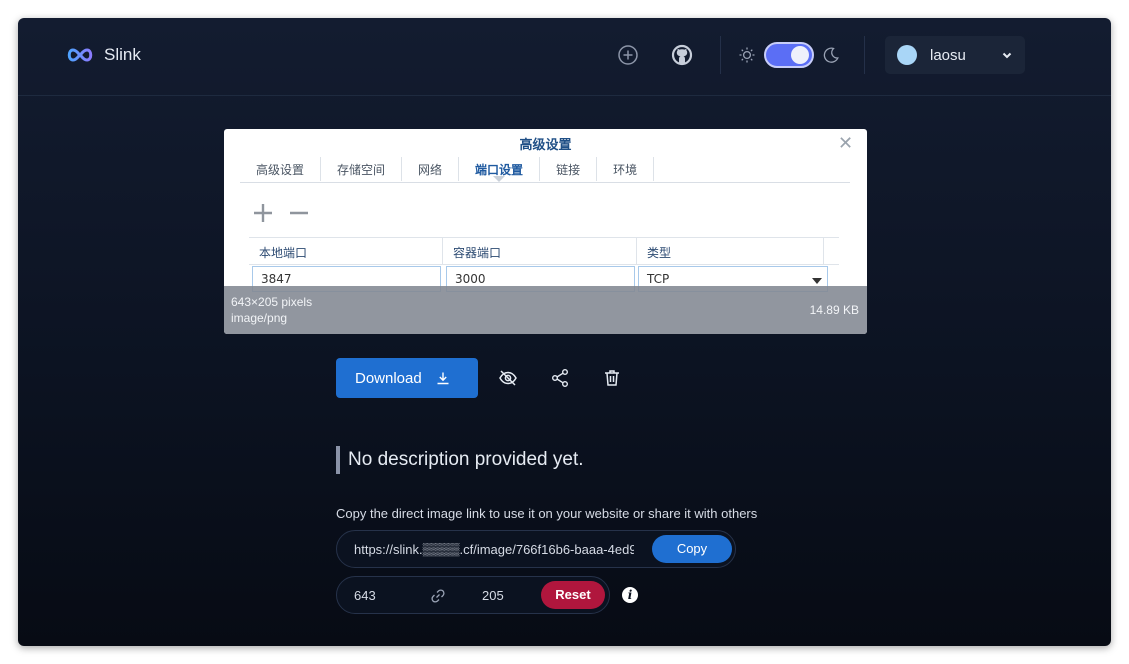  Describe the element at coordinates (834, 310) in the screenshot. I see `image-size: 14.89 KB` at that location.